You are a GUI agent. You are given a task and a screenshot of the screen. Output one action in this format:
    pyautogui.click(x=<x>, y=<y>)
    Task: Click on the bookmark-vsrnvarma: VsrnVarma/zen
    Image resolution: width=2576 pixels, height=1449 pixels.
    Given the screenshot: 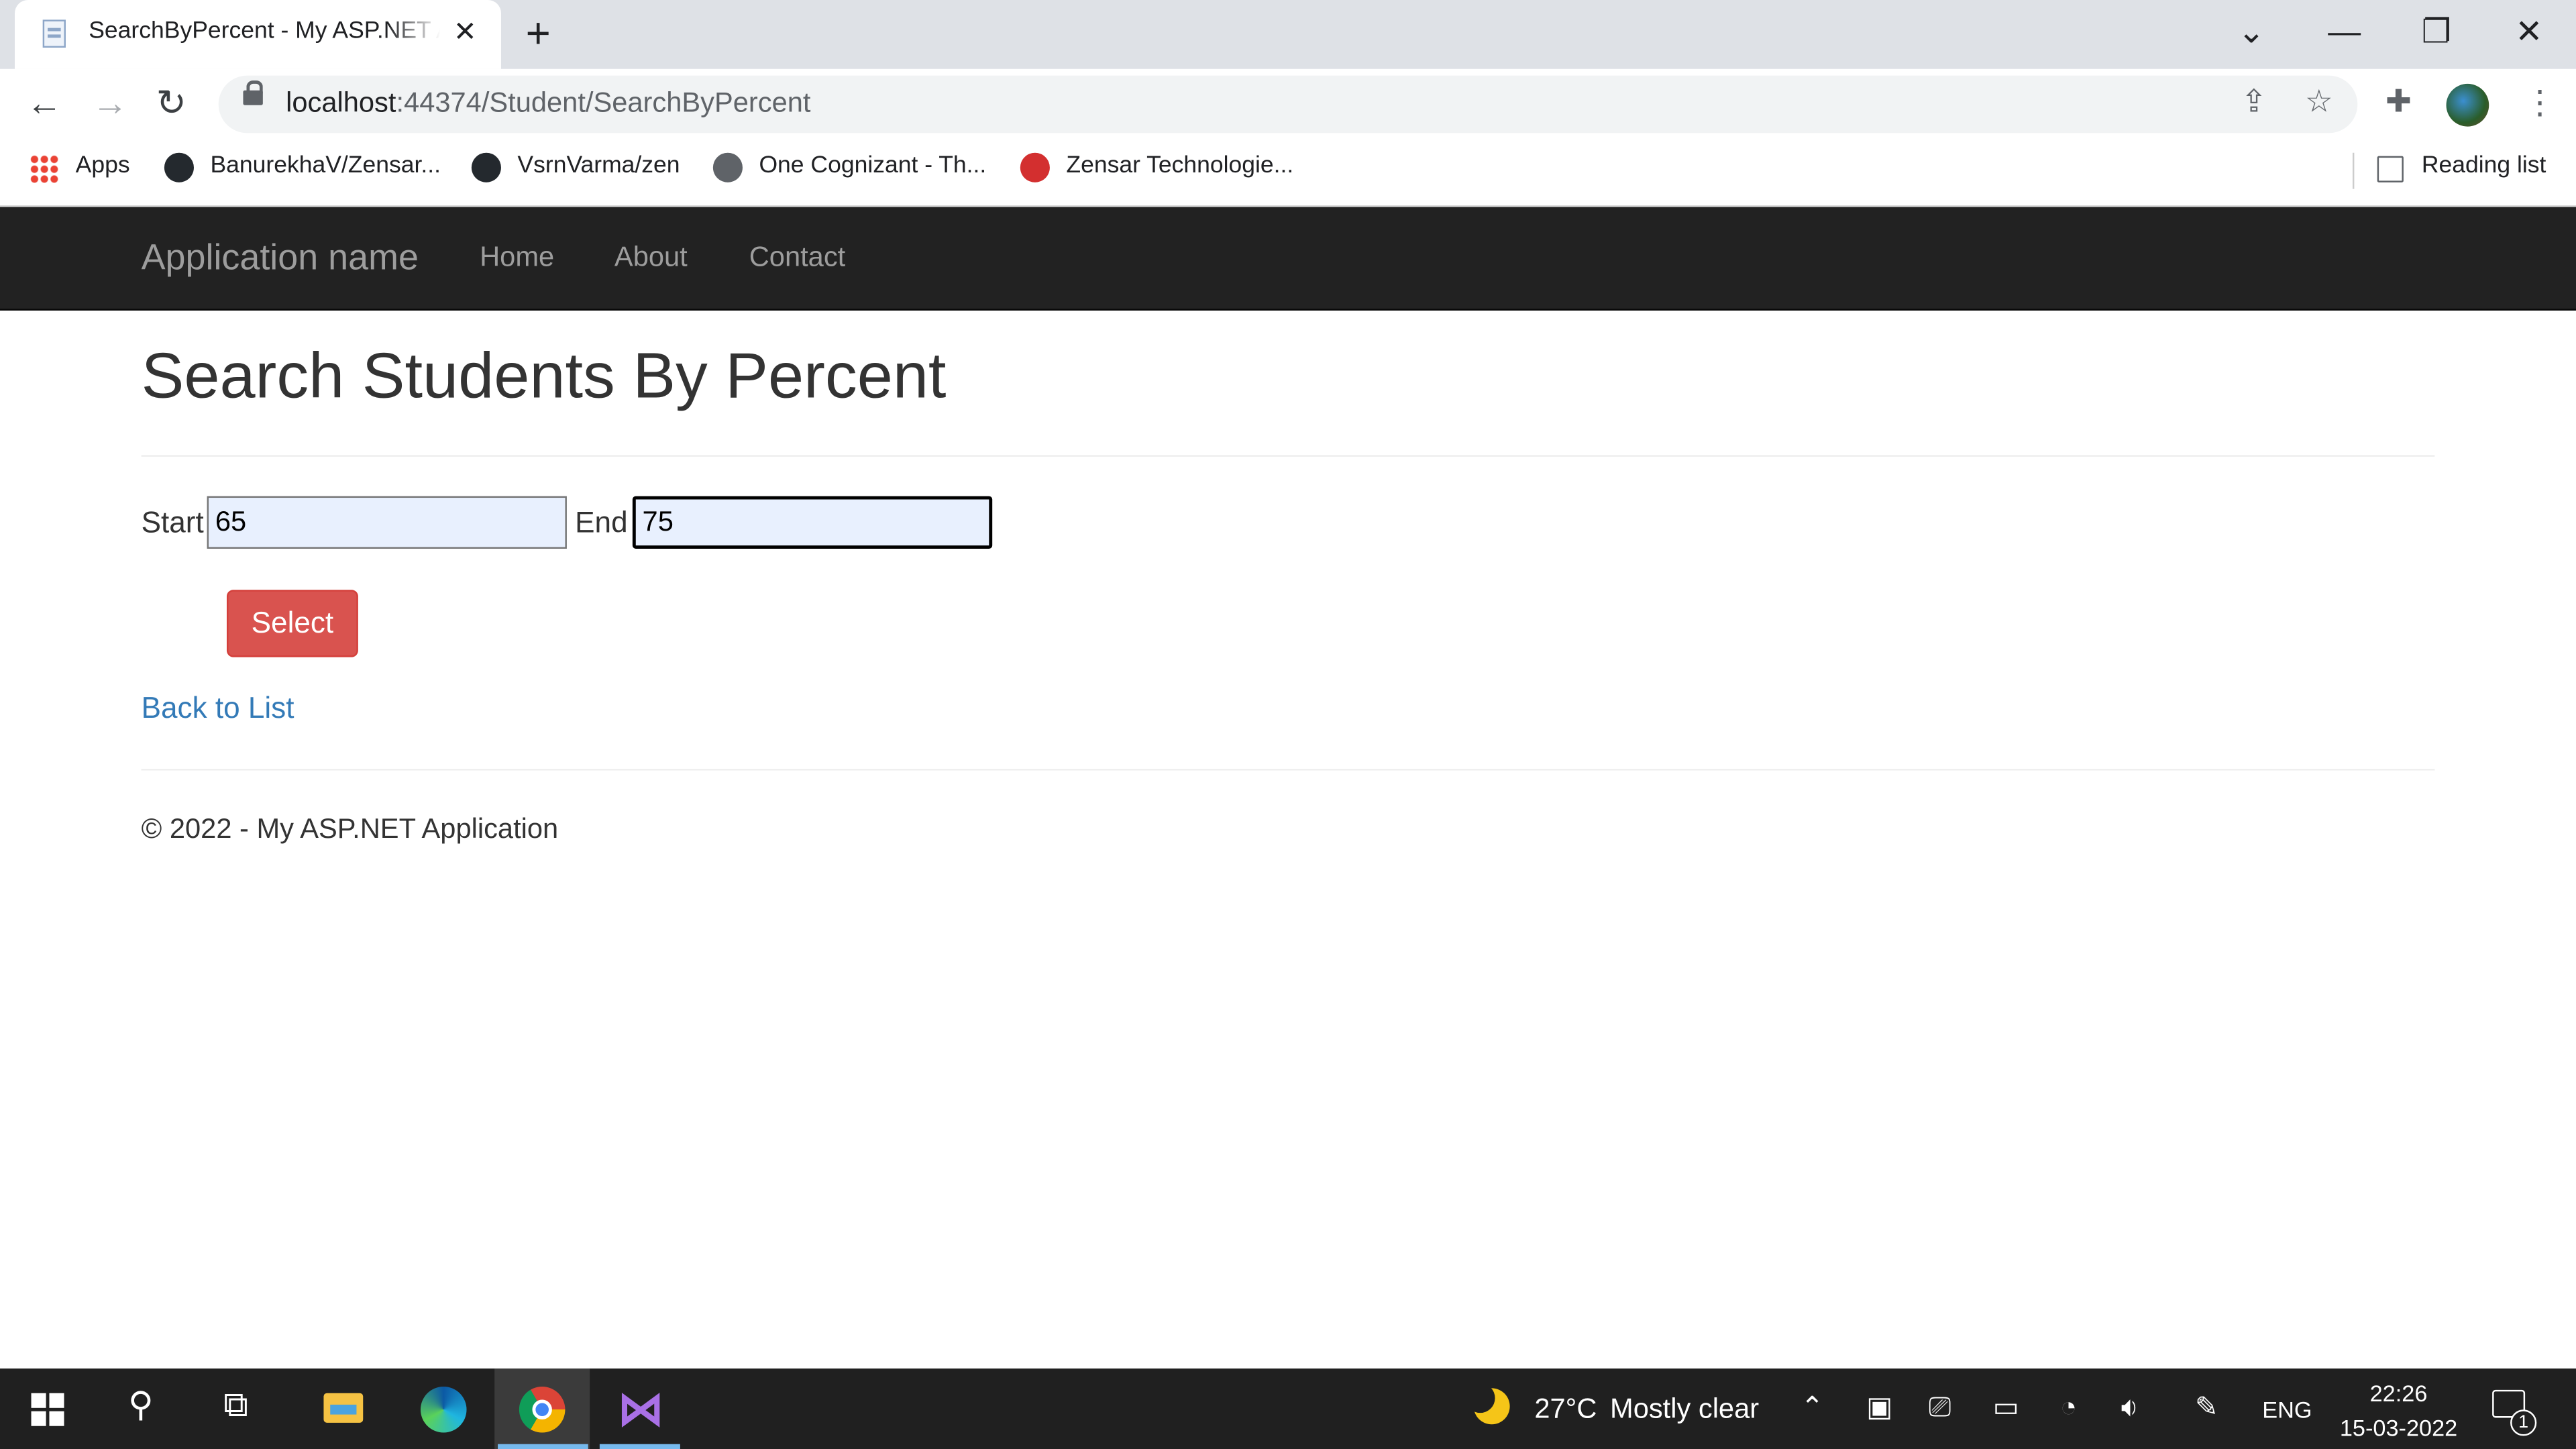 What is the action you would take?
    pyautogui.click(x=598, y=166)
    